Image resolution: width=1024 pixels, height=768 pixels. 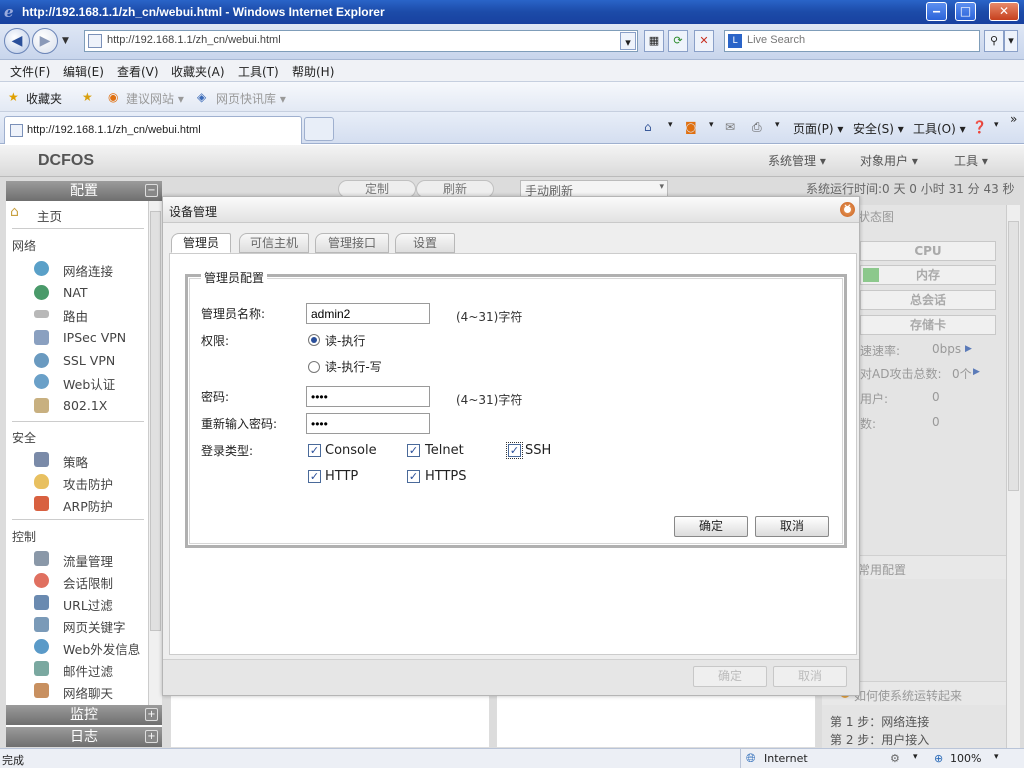 I want to click on menu-file: 文件(F), so click(x=30, y=71).